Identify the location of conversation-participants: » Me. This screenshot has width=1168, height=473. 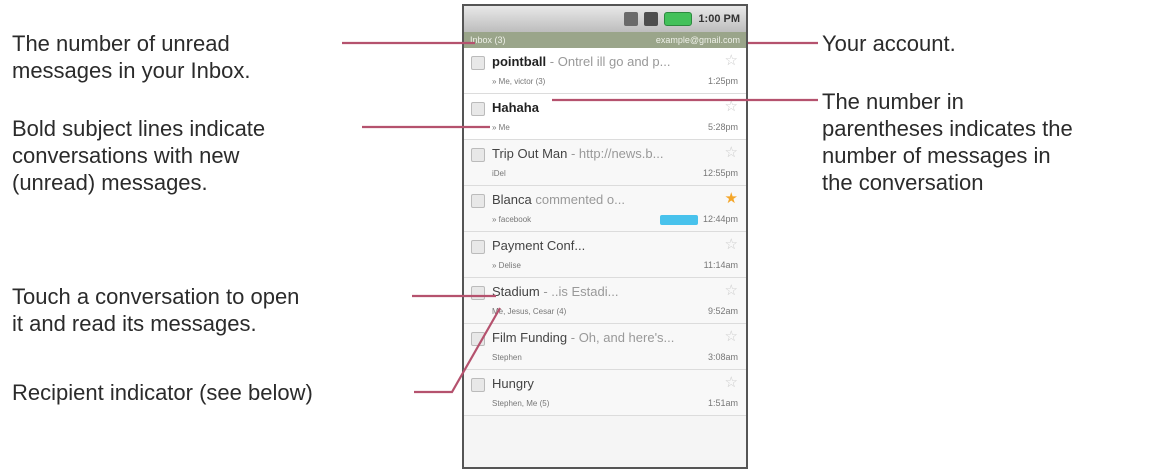
(501, 127).